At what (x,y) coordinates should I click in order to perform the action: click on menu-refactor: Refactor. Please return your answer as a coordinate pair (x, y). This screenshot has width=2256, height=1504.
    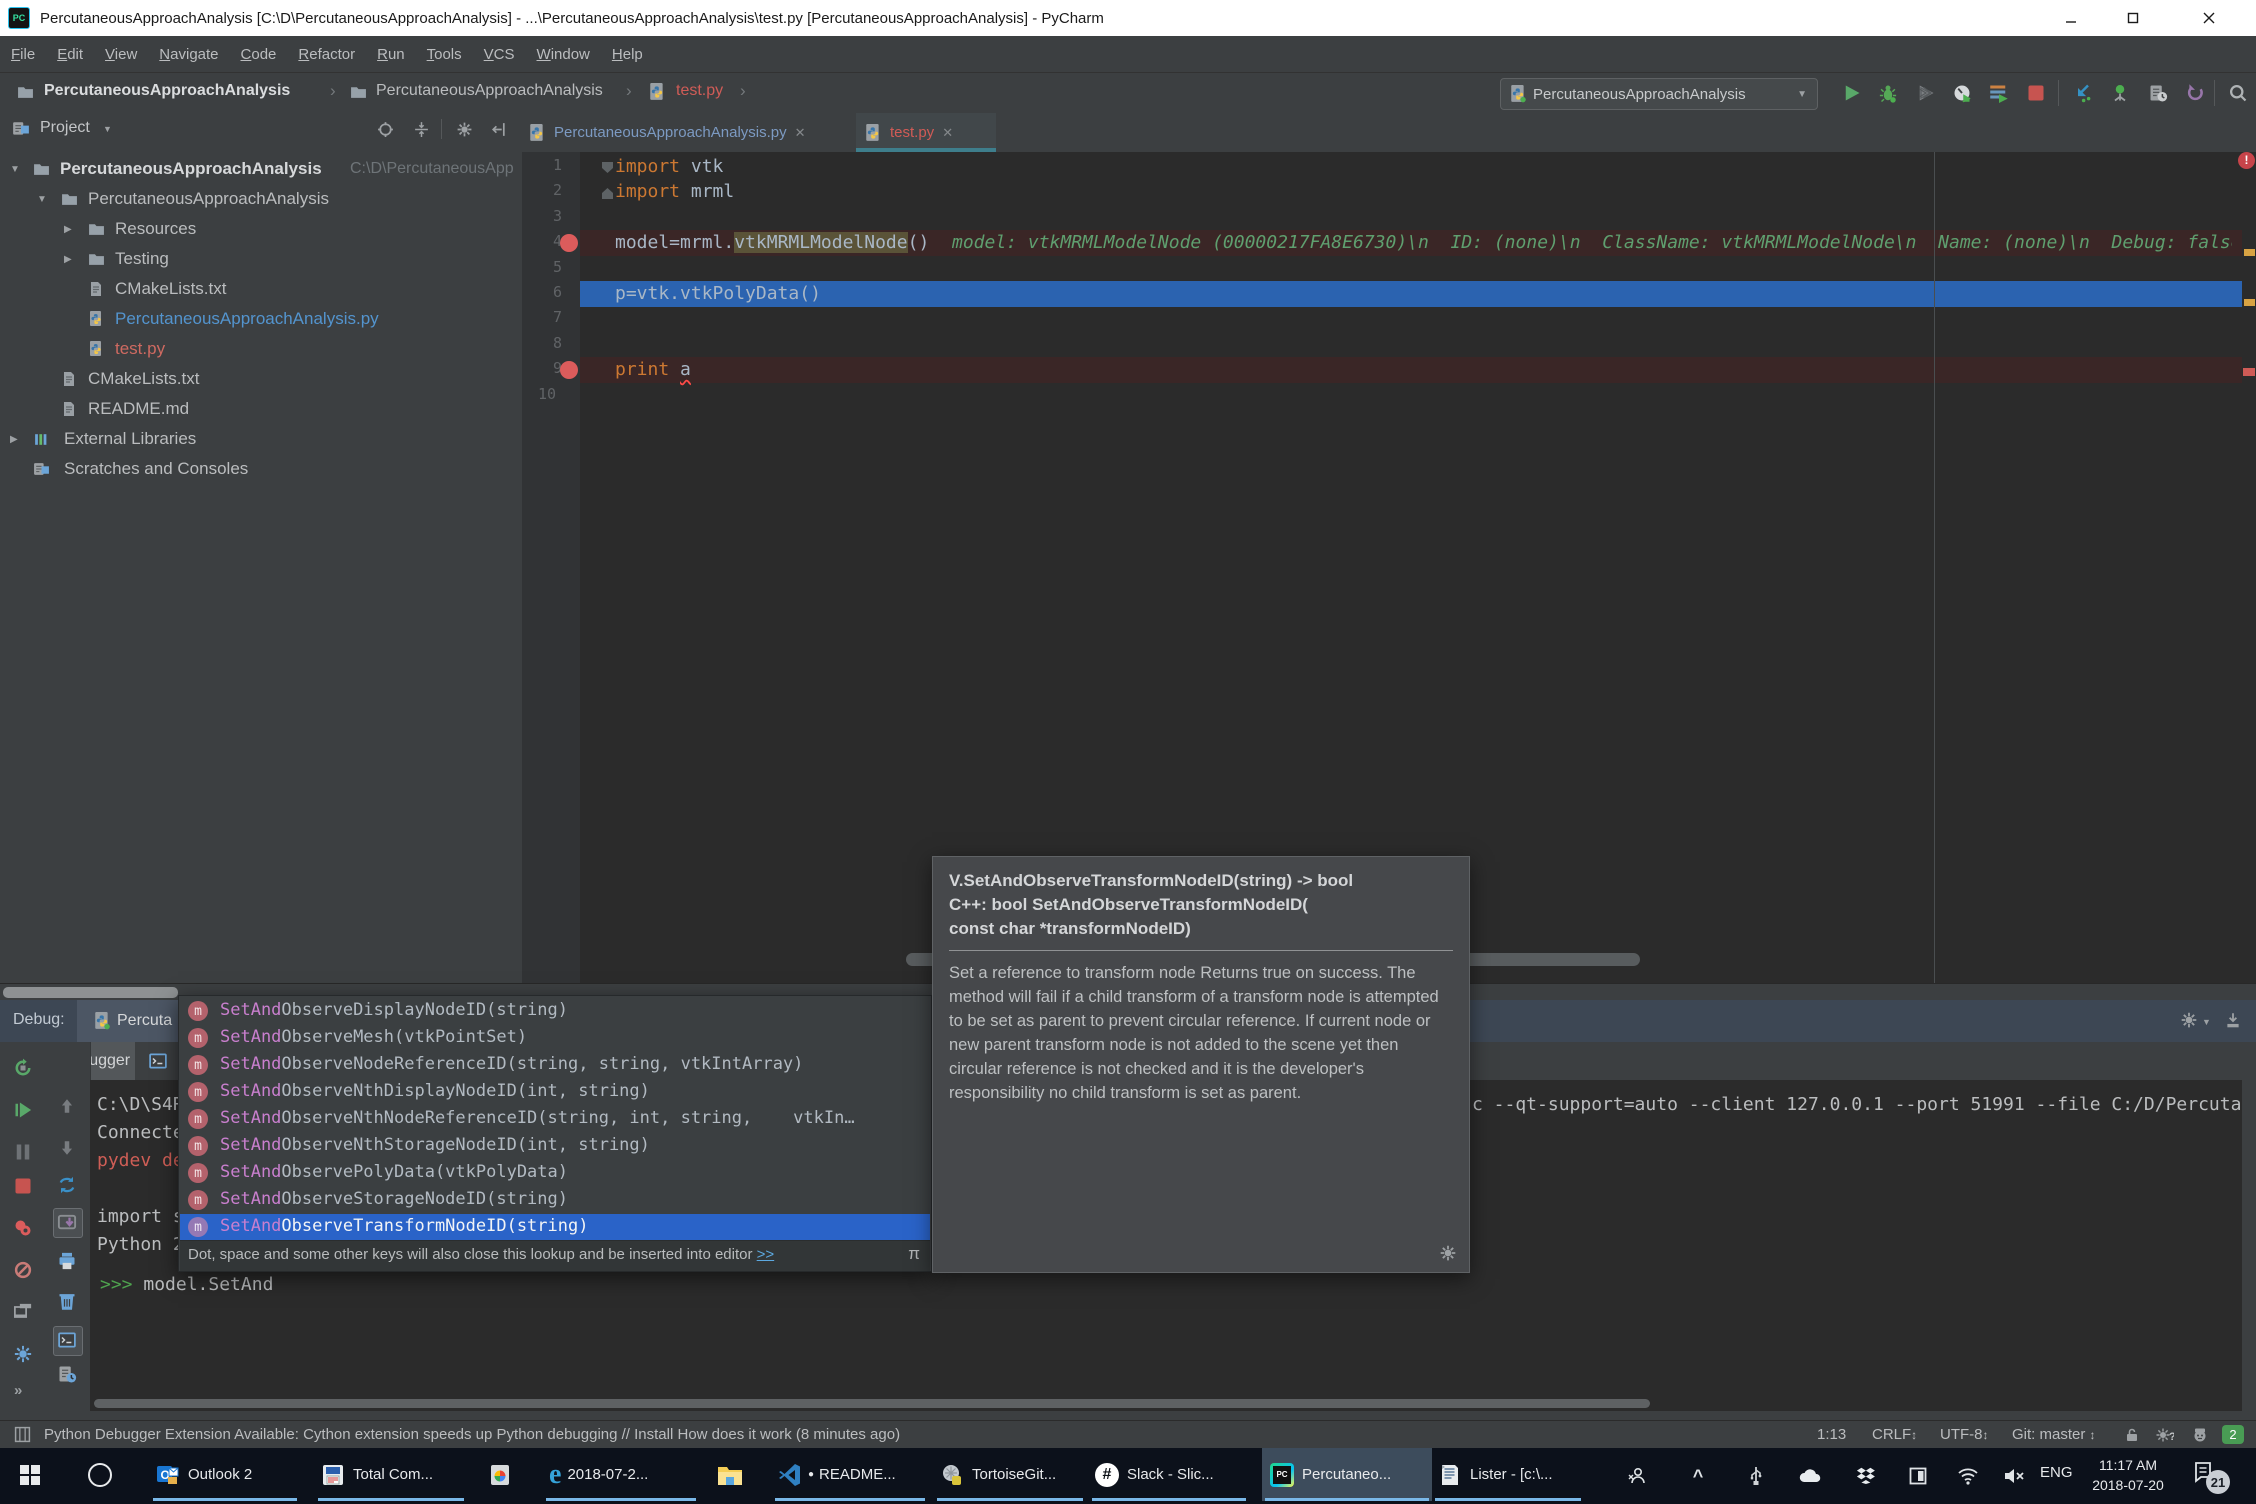
    Looking at the image, I should click on (326, 54).